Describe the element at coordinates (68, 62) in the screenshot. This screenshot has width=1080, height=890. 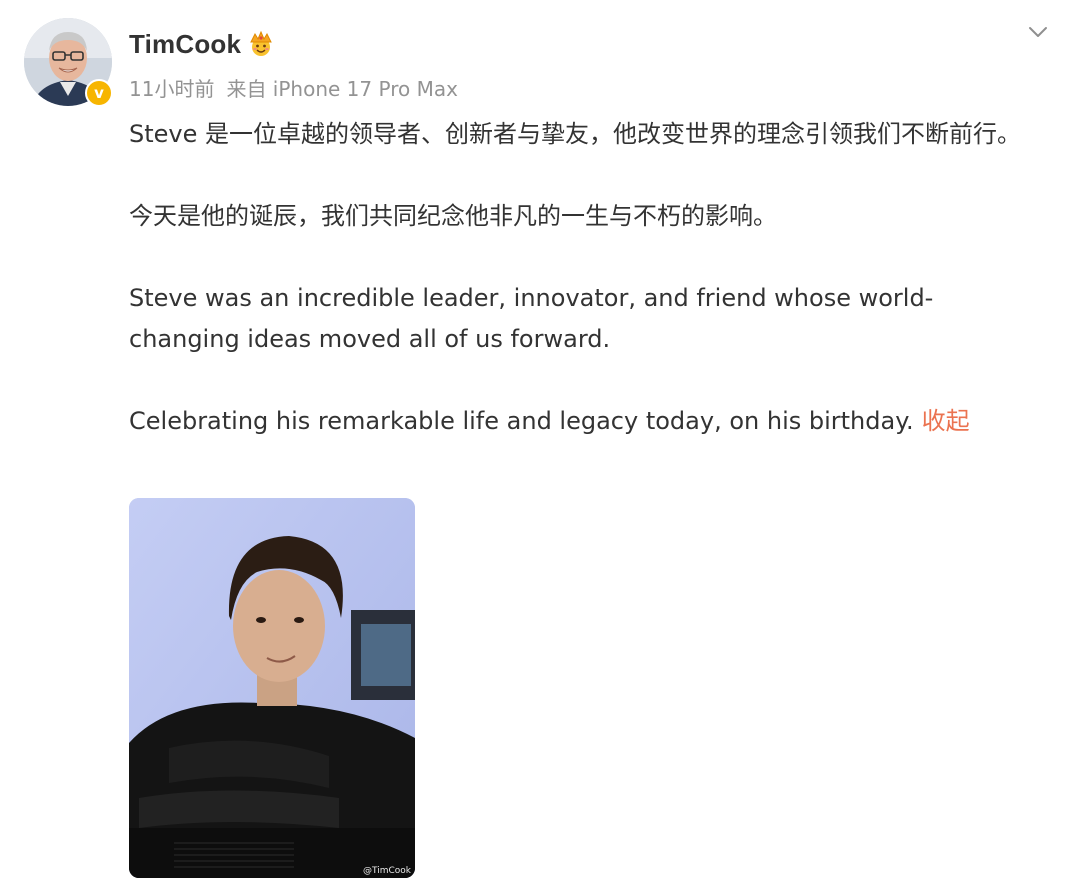
I see `avatar: v` at that location.